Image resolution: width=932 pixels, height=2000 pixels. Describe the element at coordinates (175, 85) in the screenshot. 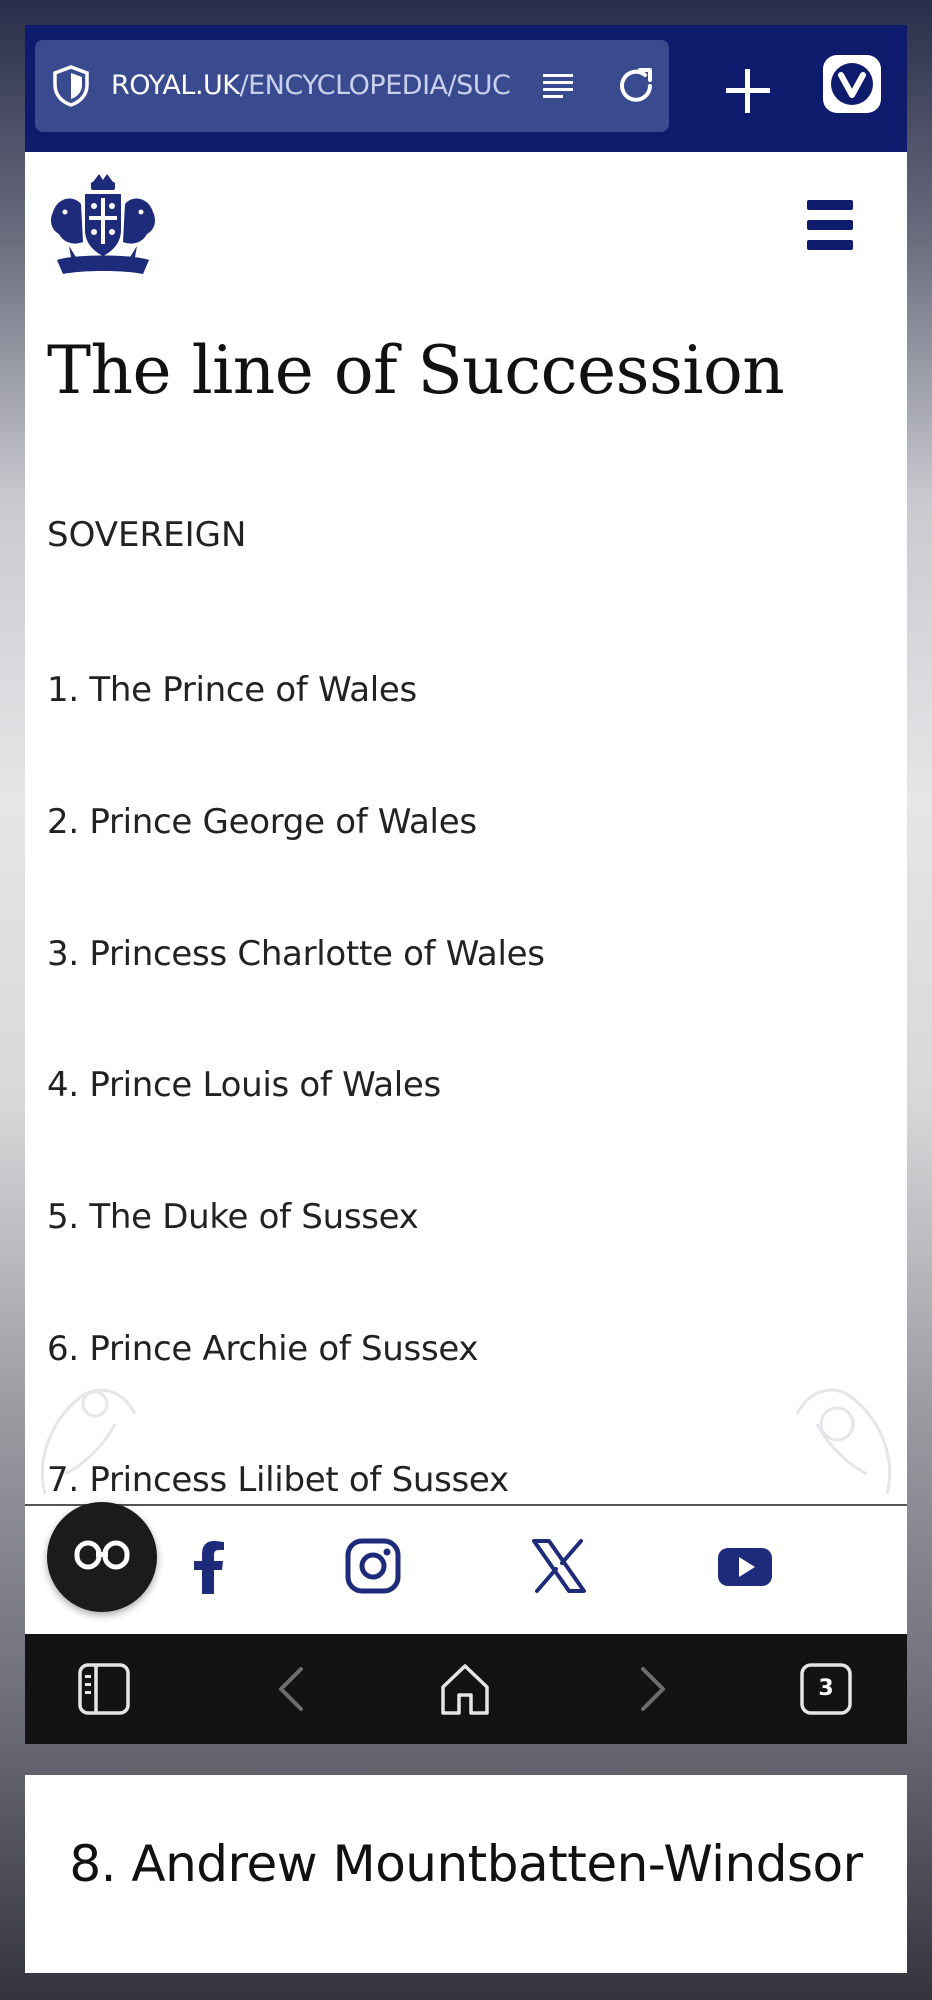

I see `url-host: ROYAL.UK` at that location.